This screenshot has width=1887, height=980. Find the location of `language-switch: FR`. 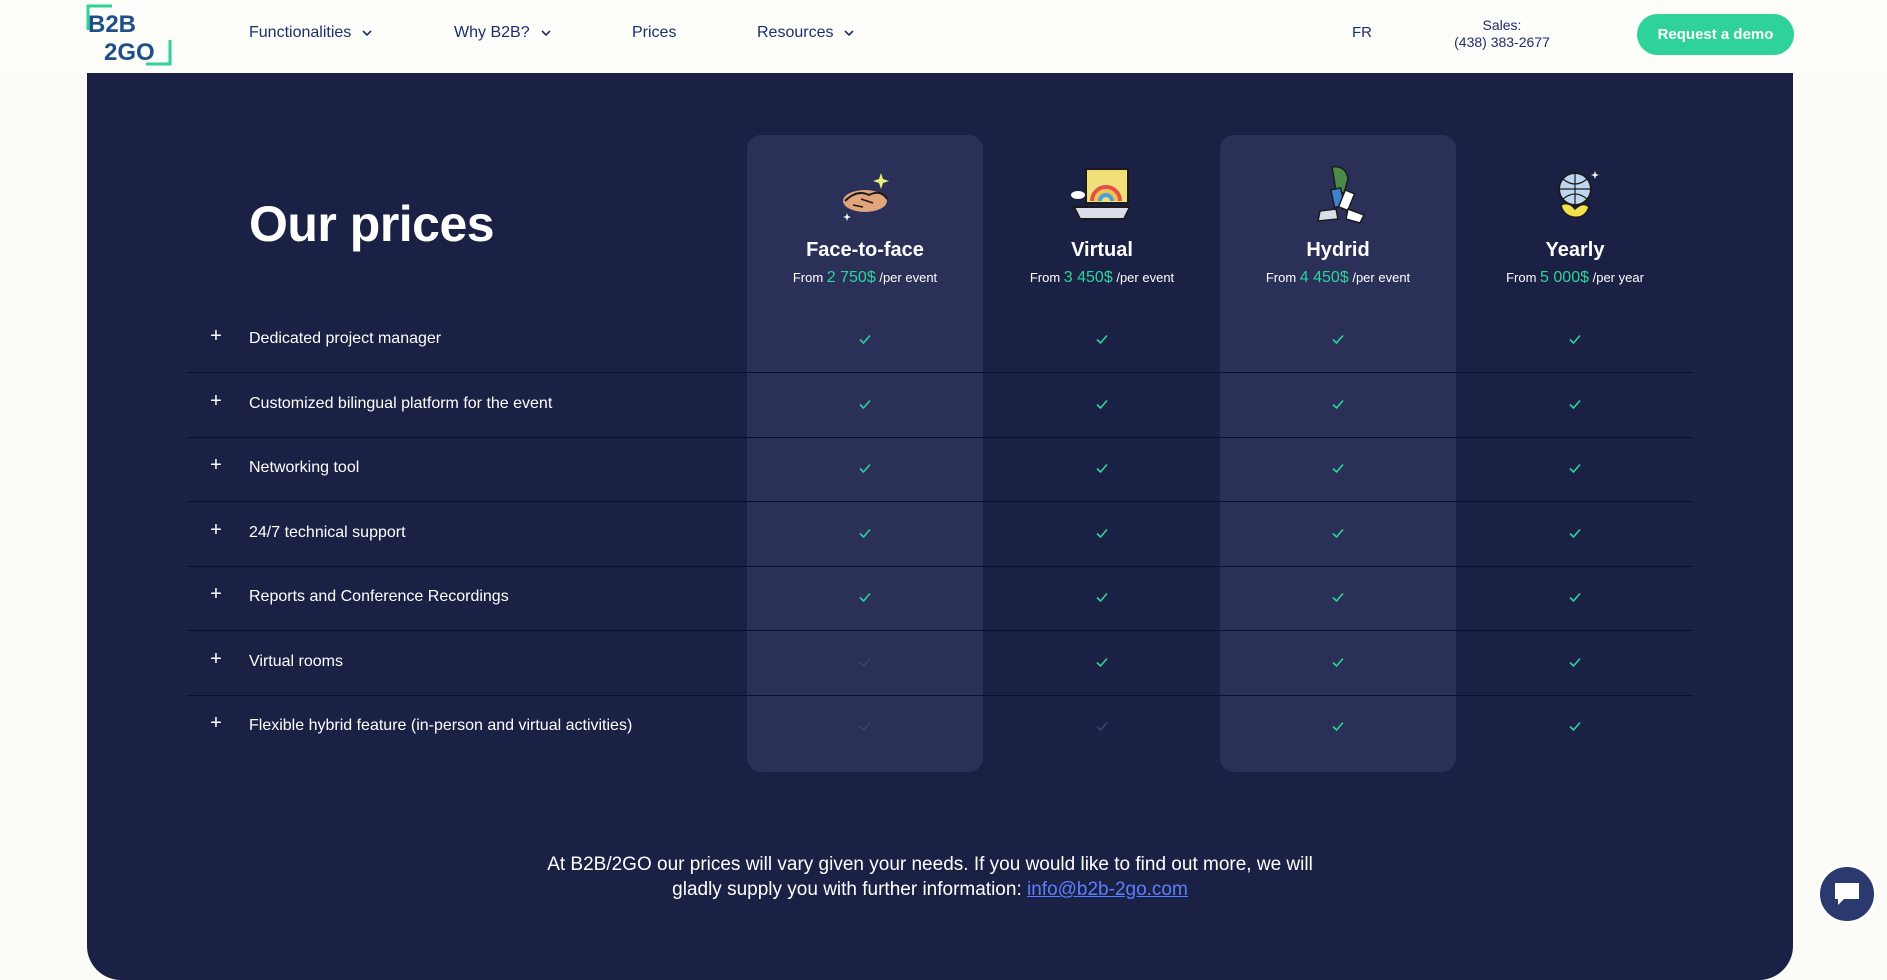

language-switch: FR is located at coordinates (1362, 32).